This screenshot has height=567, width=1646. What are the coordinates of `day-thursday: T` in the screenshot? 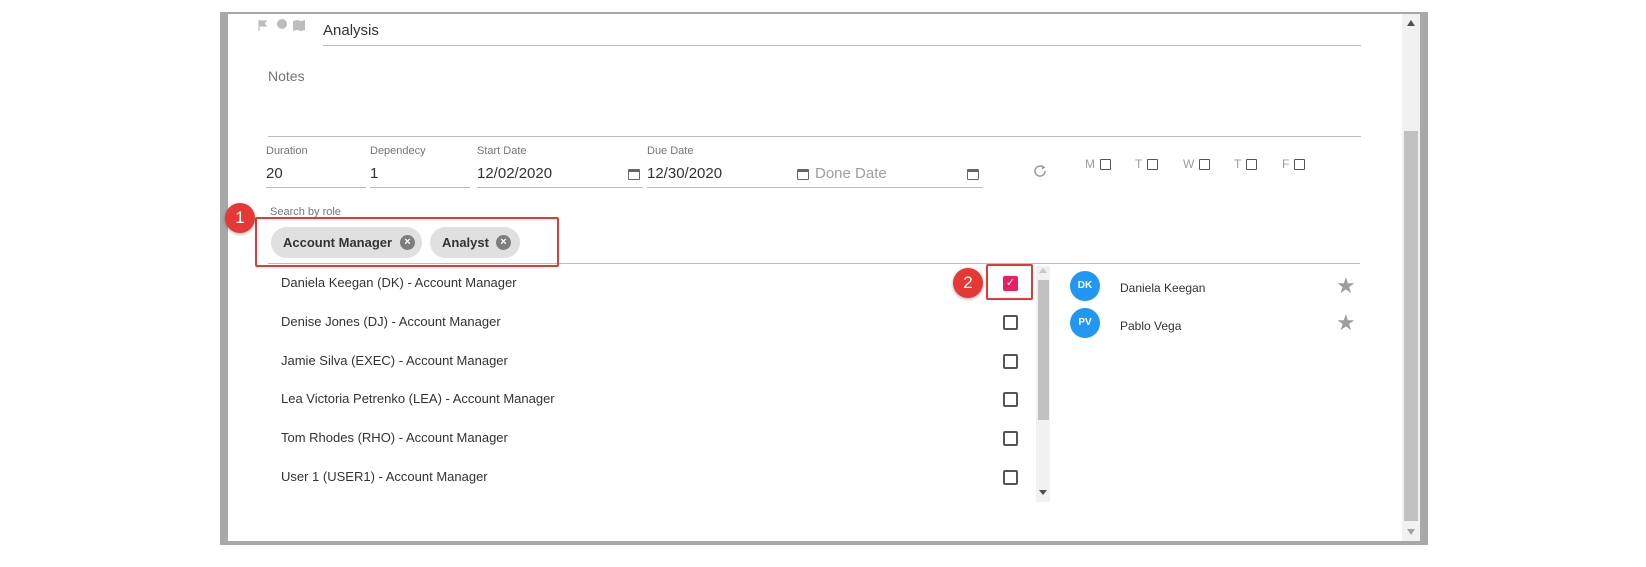 It's located at (1246, 164).